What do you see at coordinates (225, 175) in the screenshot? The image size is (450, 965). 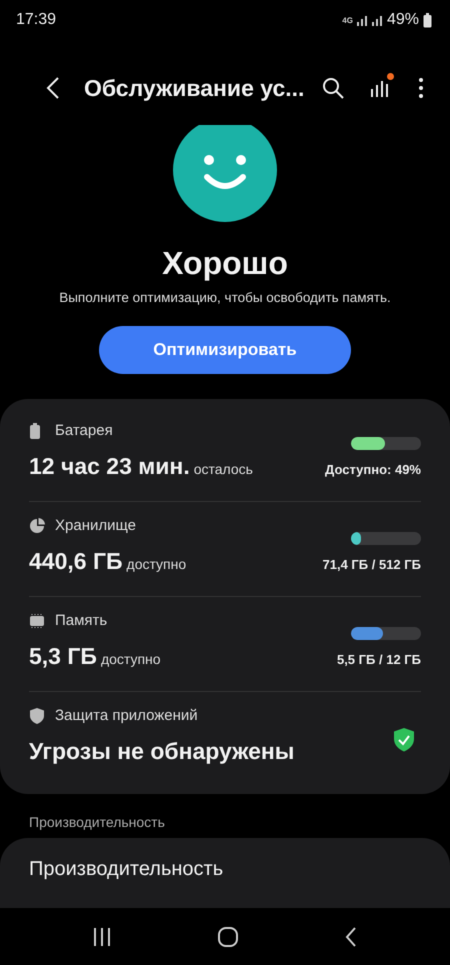 I see `smiley-icon` at bounding box center [225, 175].